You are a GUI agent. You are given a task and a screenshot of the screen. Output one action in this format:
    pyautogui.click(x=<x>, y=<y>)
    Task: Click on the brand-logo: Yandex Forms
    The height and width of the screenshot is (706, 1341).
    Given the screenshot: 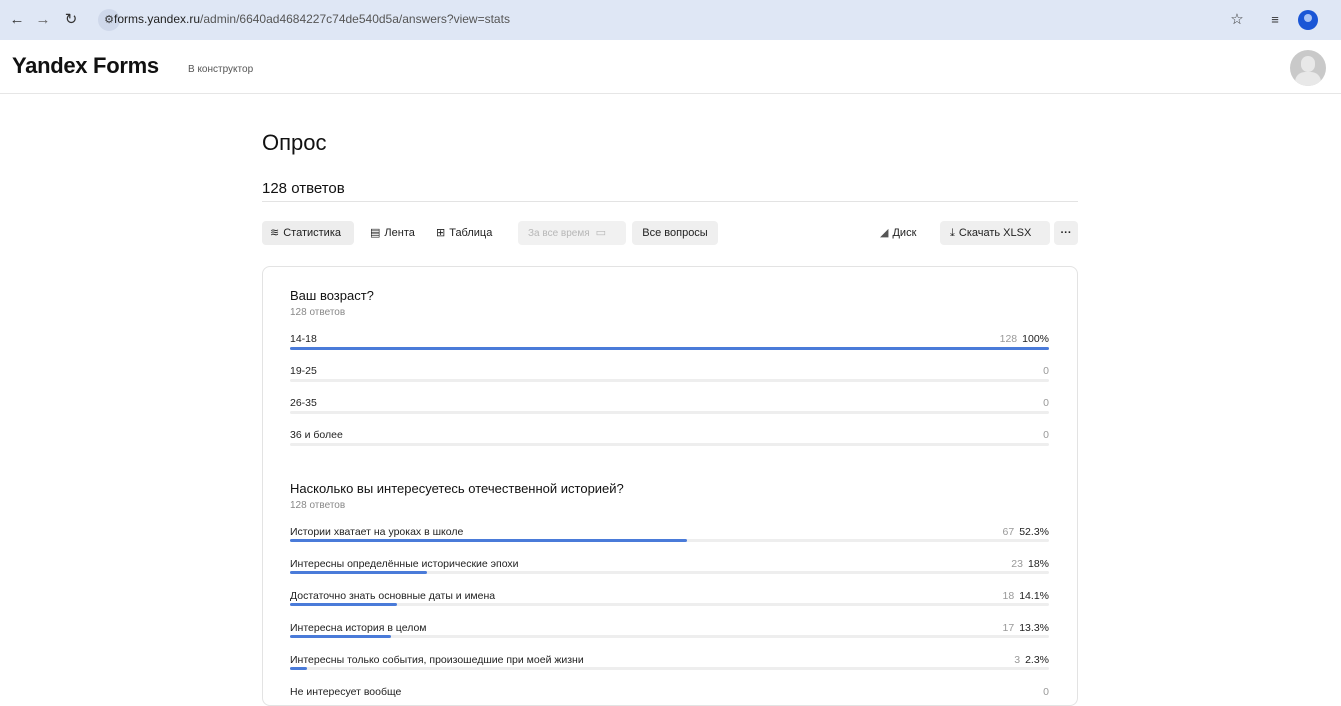 What is the action you would take?
    pyautogui.click(x=85, y=66)
    